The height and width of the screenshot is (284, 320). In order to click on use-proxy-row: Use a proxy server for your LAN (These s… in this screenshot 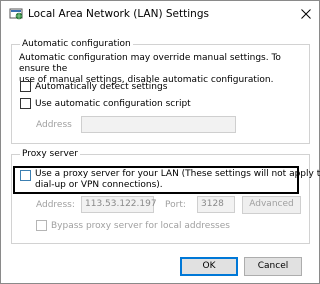, I will do `click(170, 180)`.